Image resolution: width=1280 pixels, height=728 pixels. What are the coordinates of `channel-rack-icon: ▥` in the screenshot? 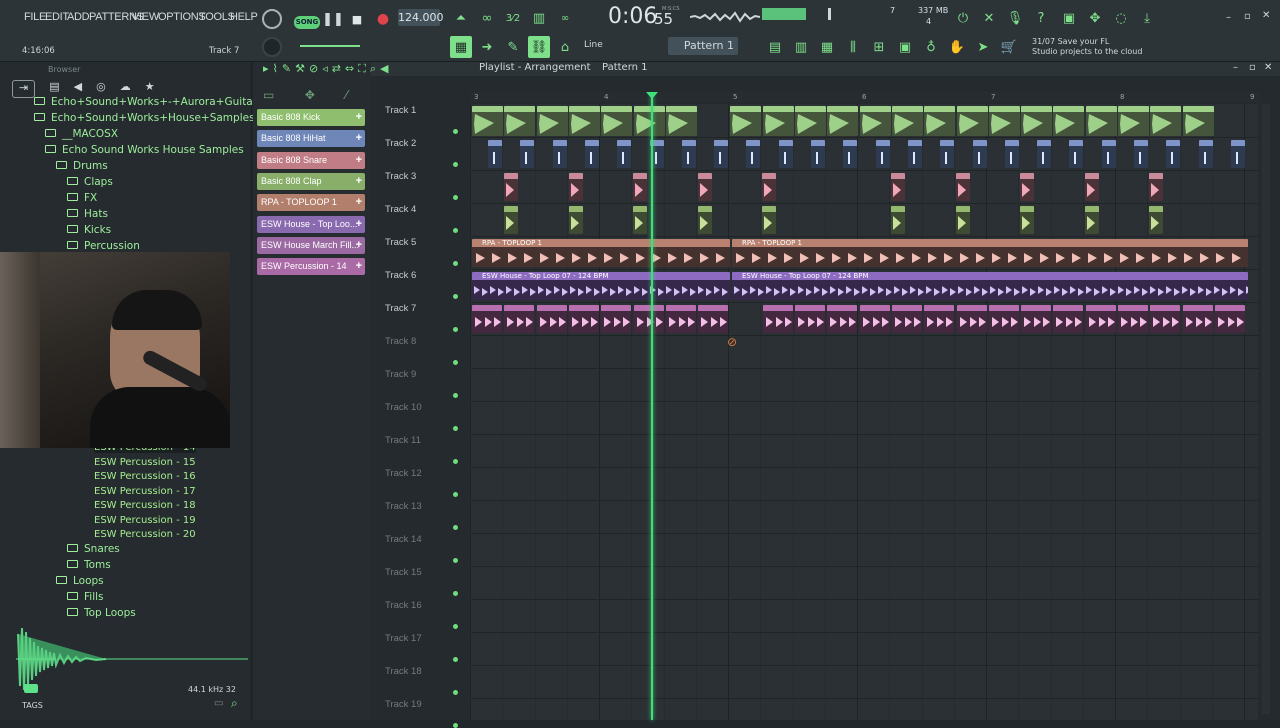 It's located at (801, 47).